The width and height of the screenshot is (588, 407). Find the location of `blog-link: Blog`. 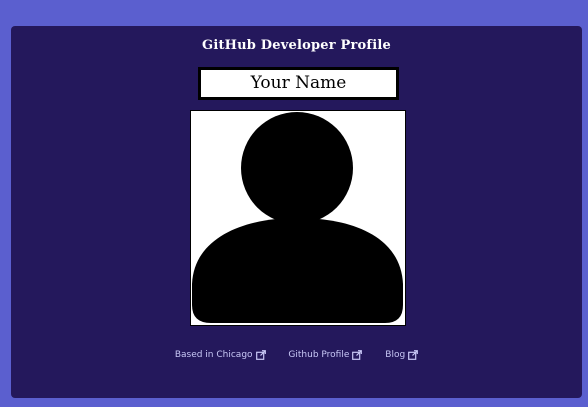

blog-link: Blog is located at coordinates (402, 355).